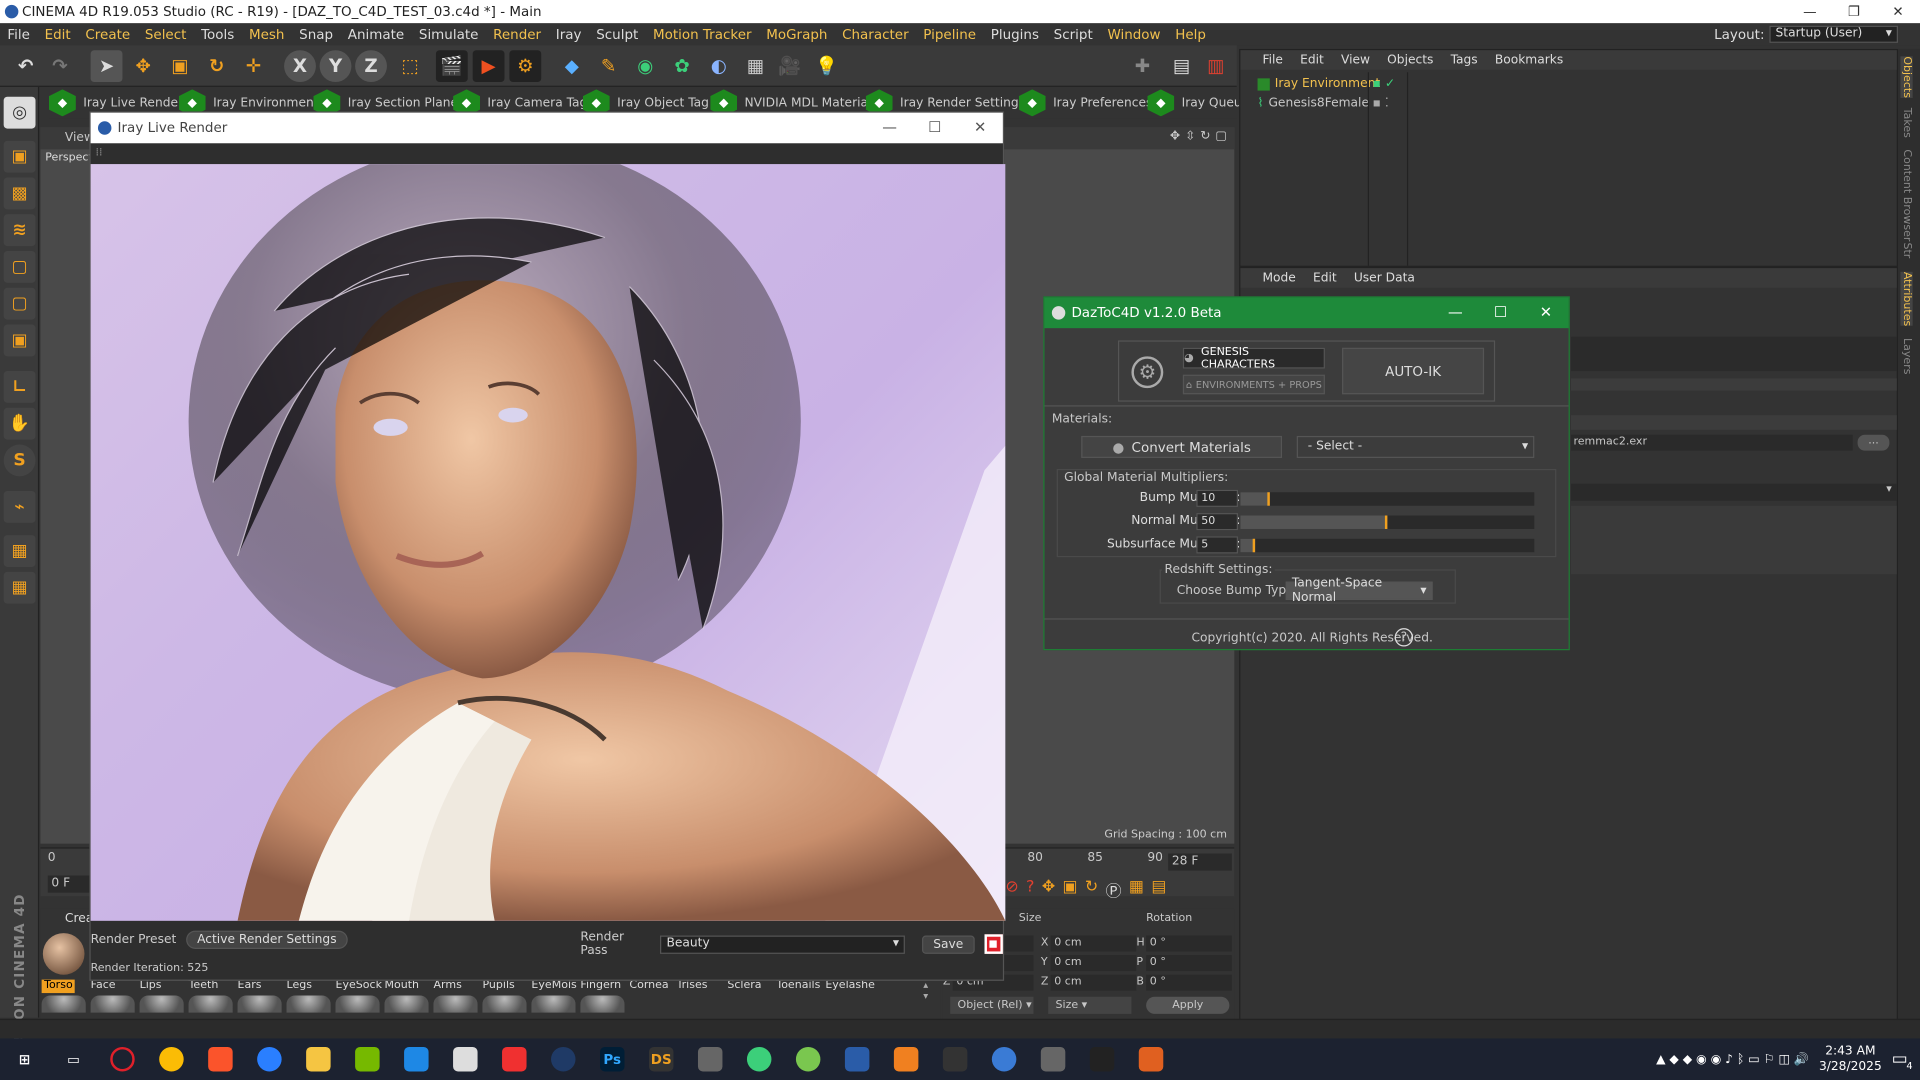 This screenshot has width=1920, height=1080. Describe the element at coordinates (783, 944) in the screenshot. I see `render-pass-dropdown: Beauty ▾` at that location.